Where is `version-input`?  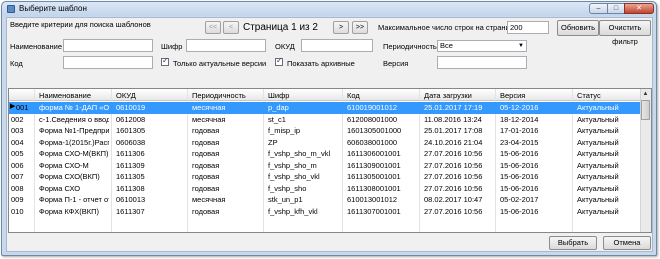
version-input is located at coordinates (482, 62).